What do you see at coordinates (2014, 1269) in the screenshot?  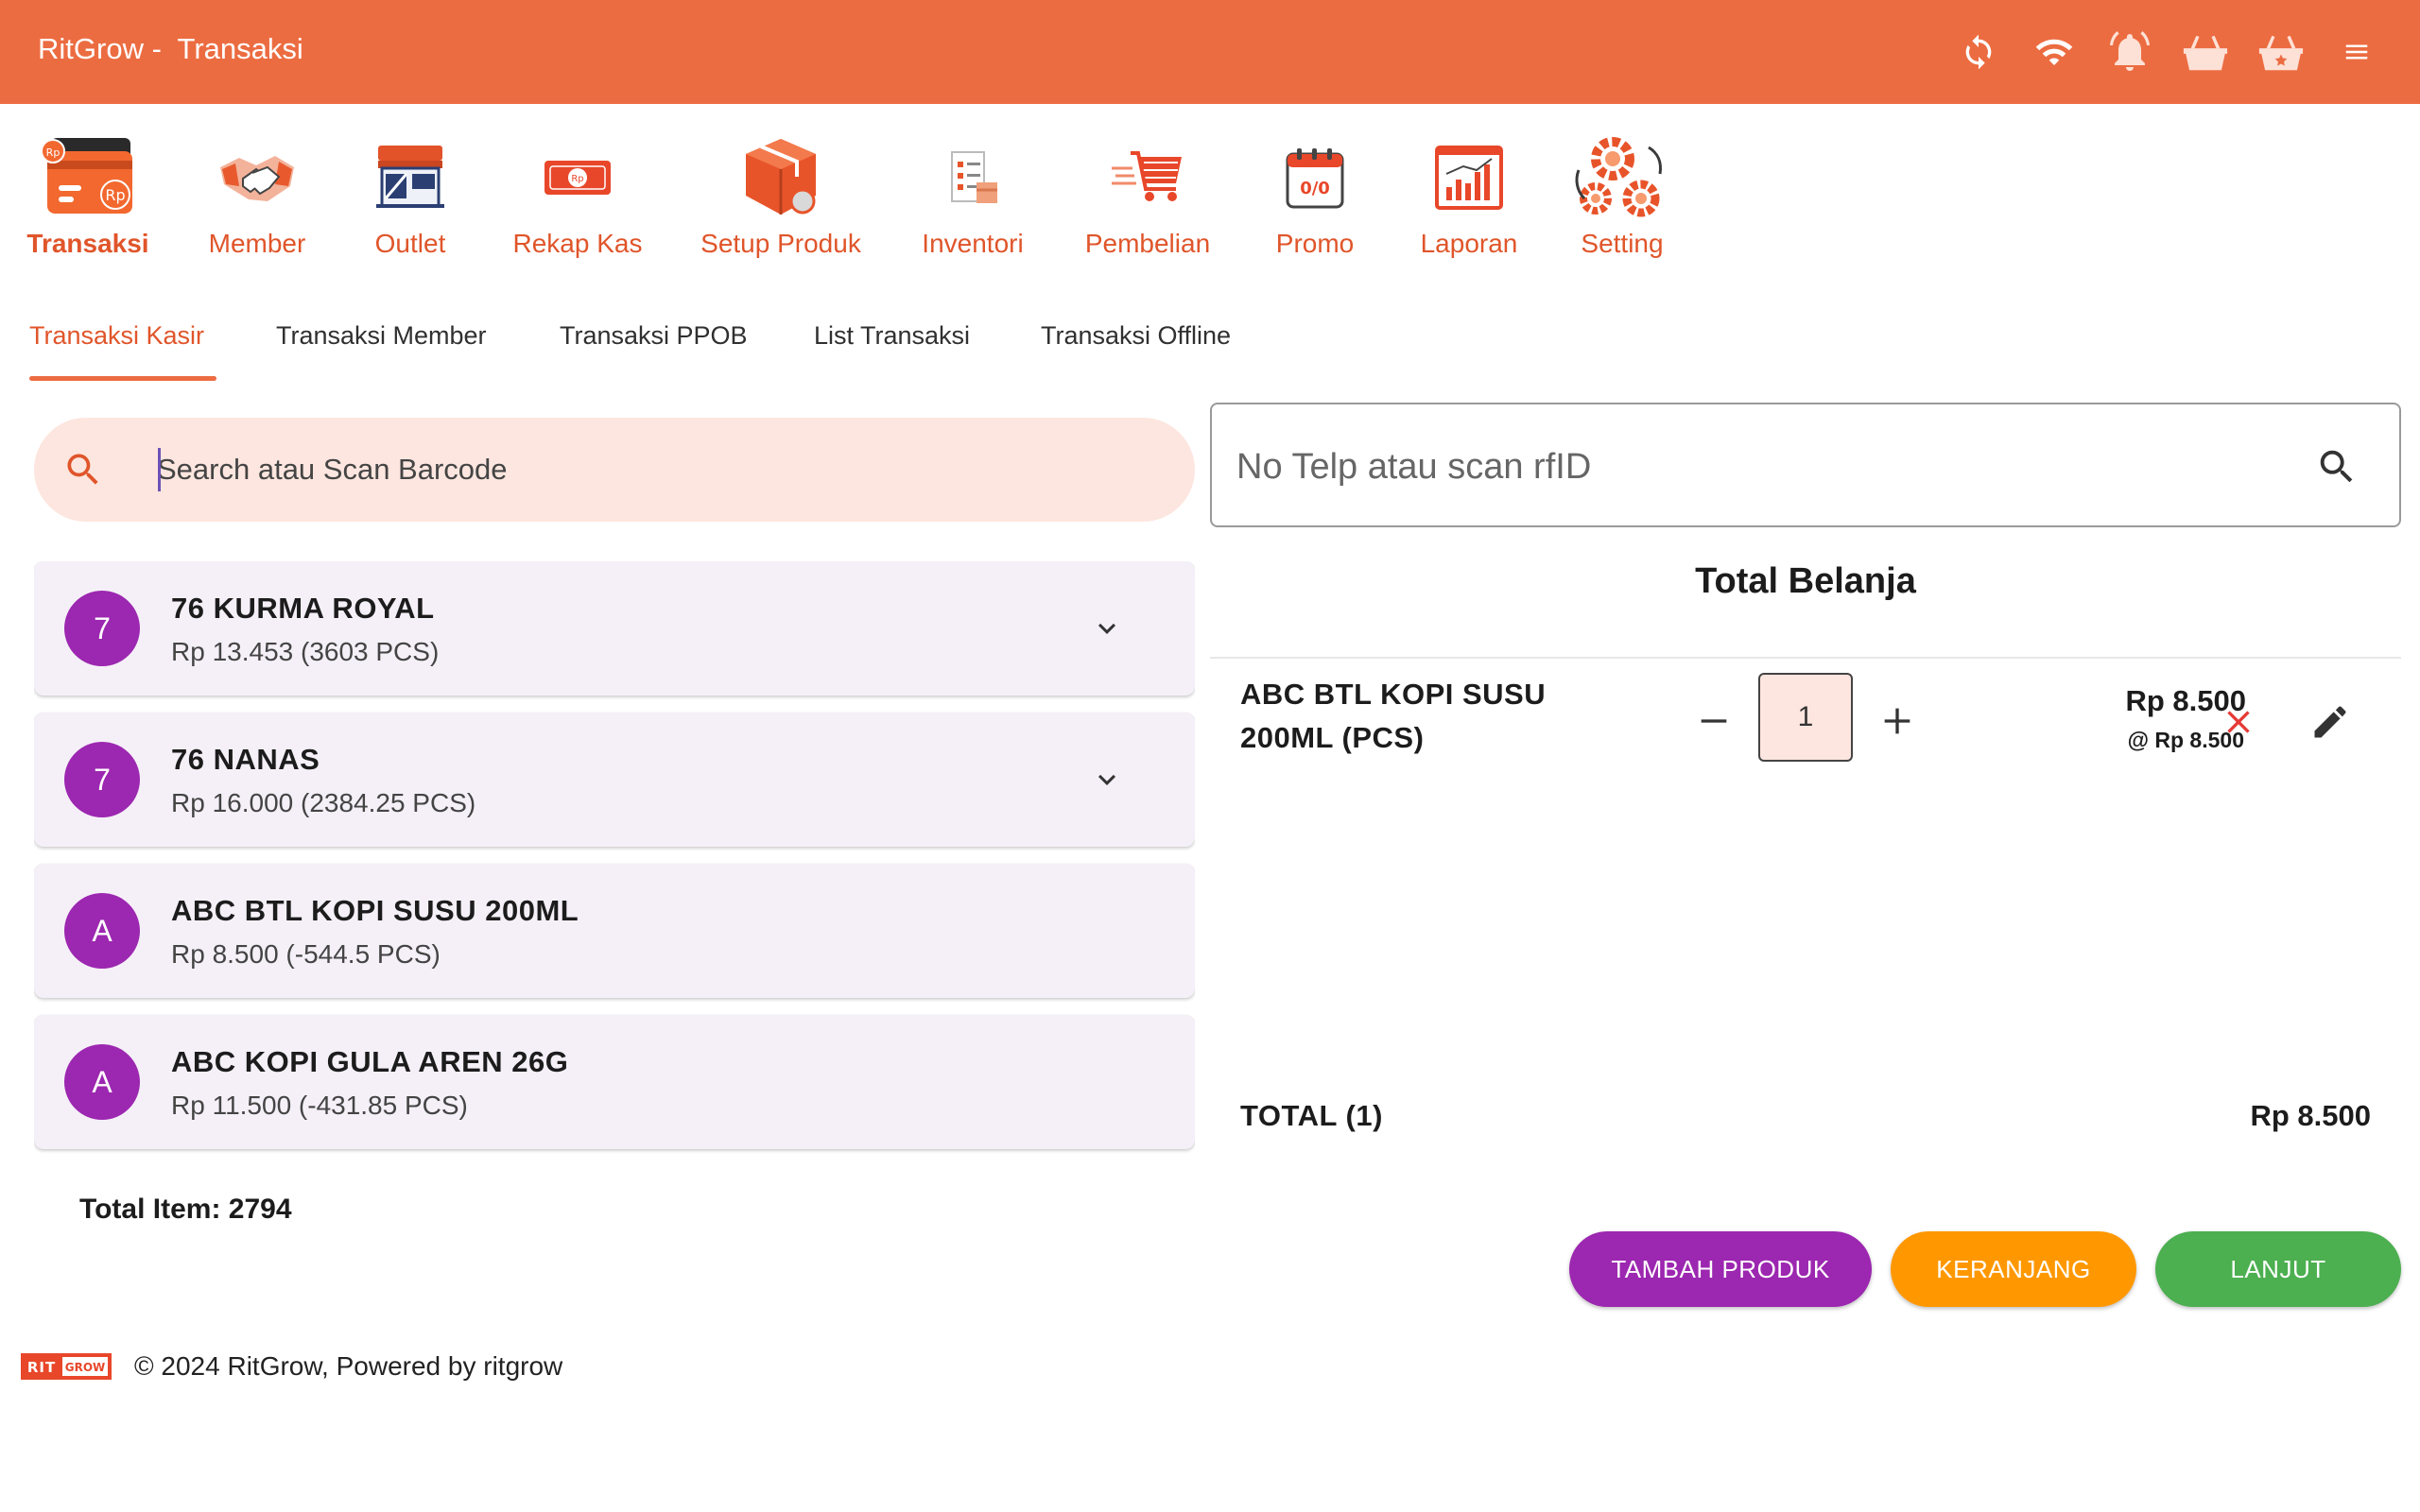 I see `cart-button: KERANJANG` at bounding box center [2014, 1269].